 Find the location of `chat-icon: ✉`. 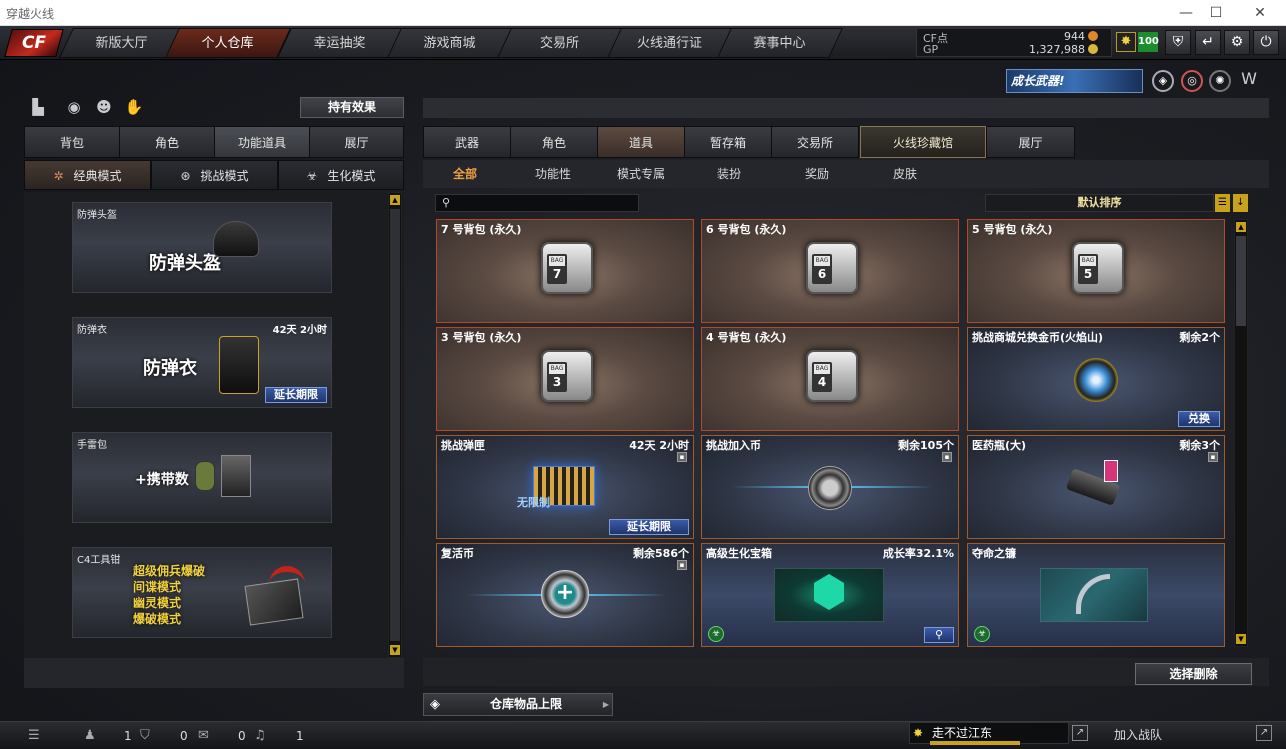

chat-icon: ✉ is located at coordinates (203, 735).